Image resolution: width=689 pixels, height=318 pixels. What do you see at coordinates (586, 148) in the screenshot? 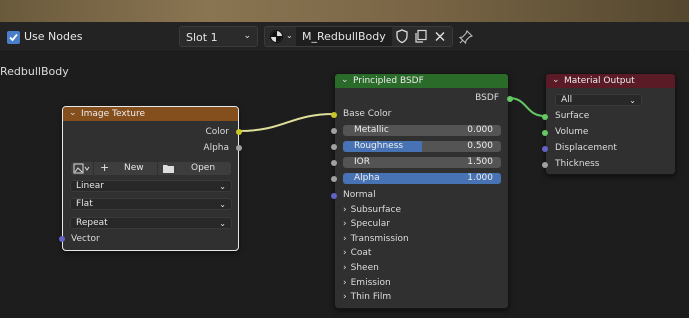
I see `displacement-label: Displacement` at bounding box center [586, 148].